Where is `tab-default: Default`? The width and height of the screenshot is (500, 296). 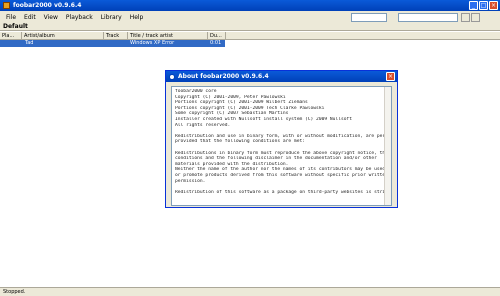 tab-default: Default is located at coordinates (15, 27).